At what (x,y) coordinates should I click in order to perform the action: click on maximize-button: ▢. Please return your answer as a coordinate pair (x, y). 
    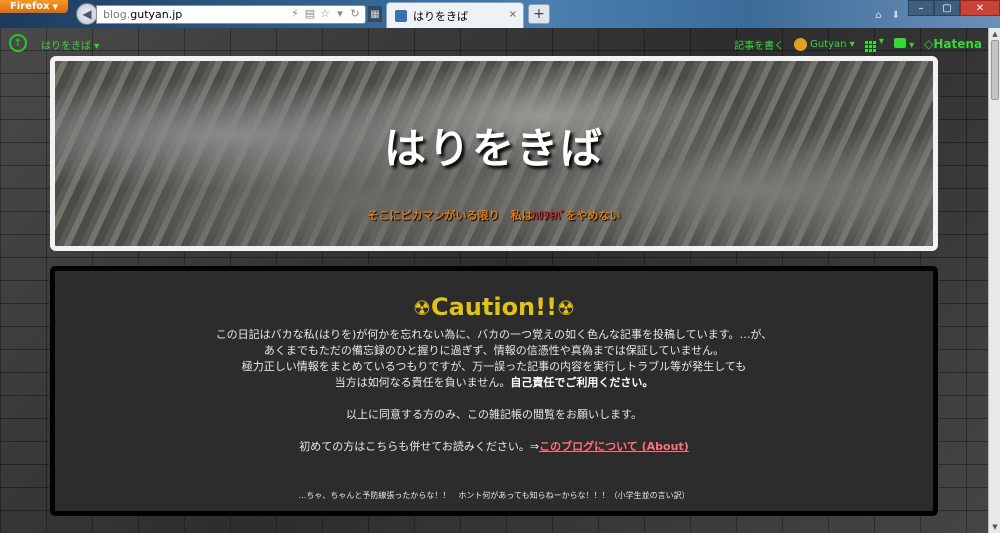
    Looking at the image, I should click on (947, 8).